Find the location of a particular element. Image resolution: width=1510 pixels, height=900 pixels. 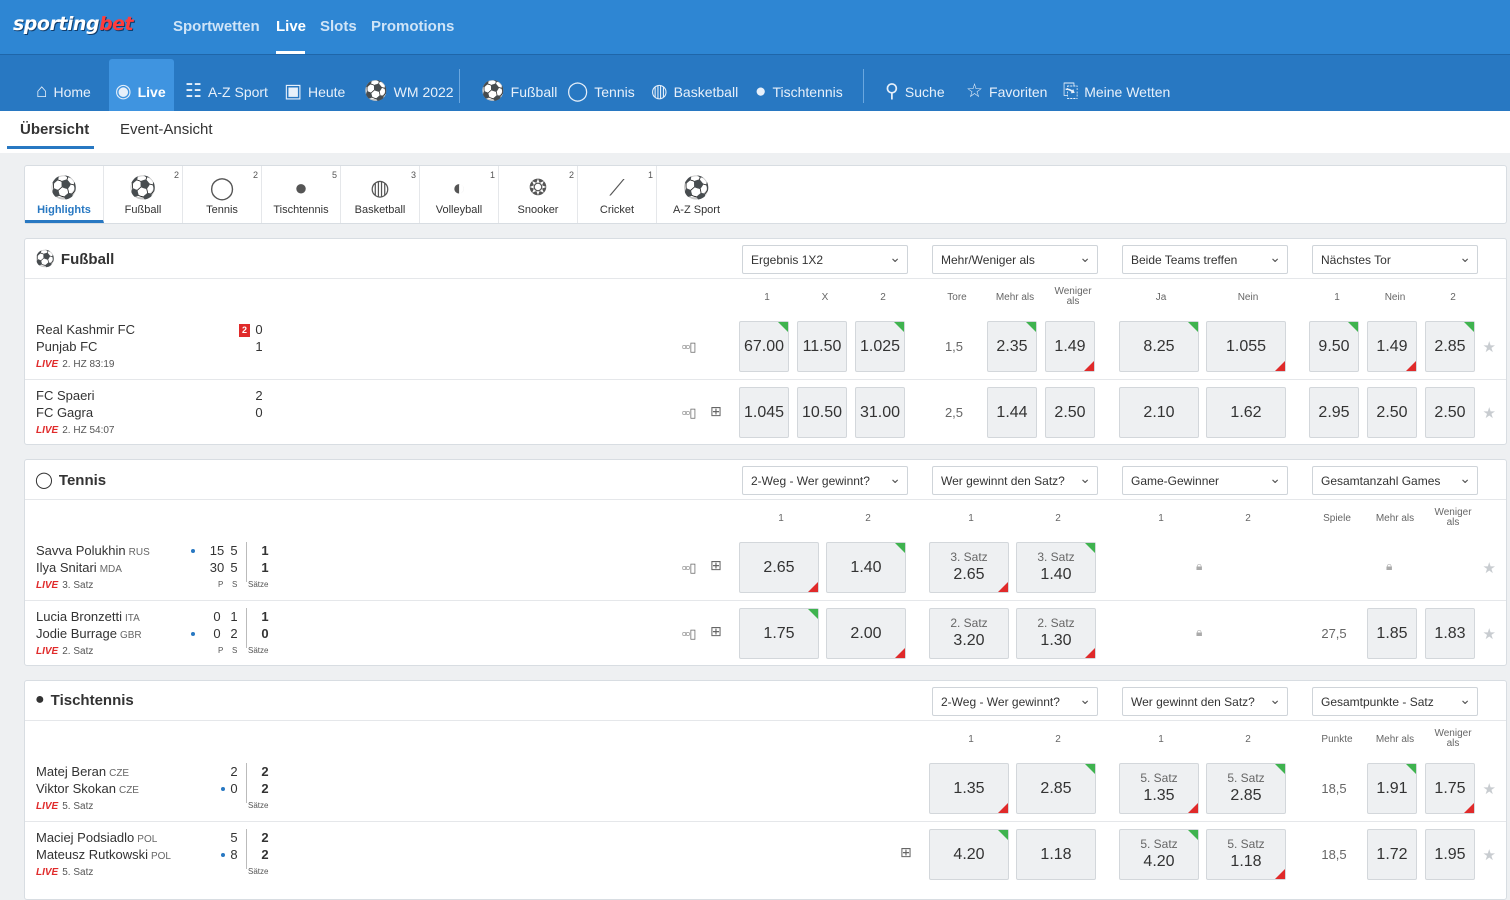

odds-button: 31.00 is located at coordinates (880, 412).